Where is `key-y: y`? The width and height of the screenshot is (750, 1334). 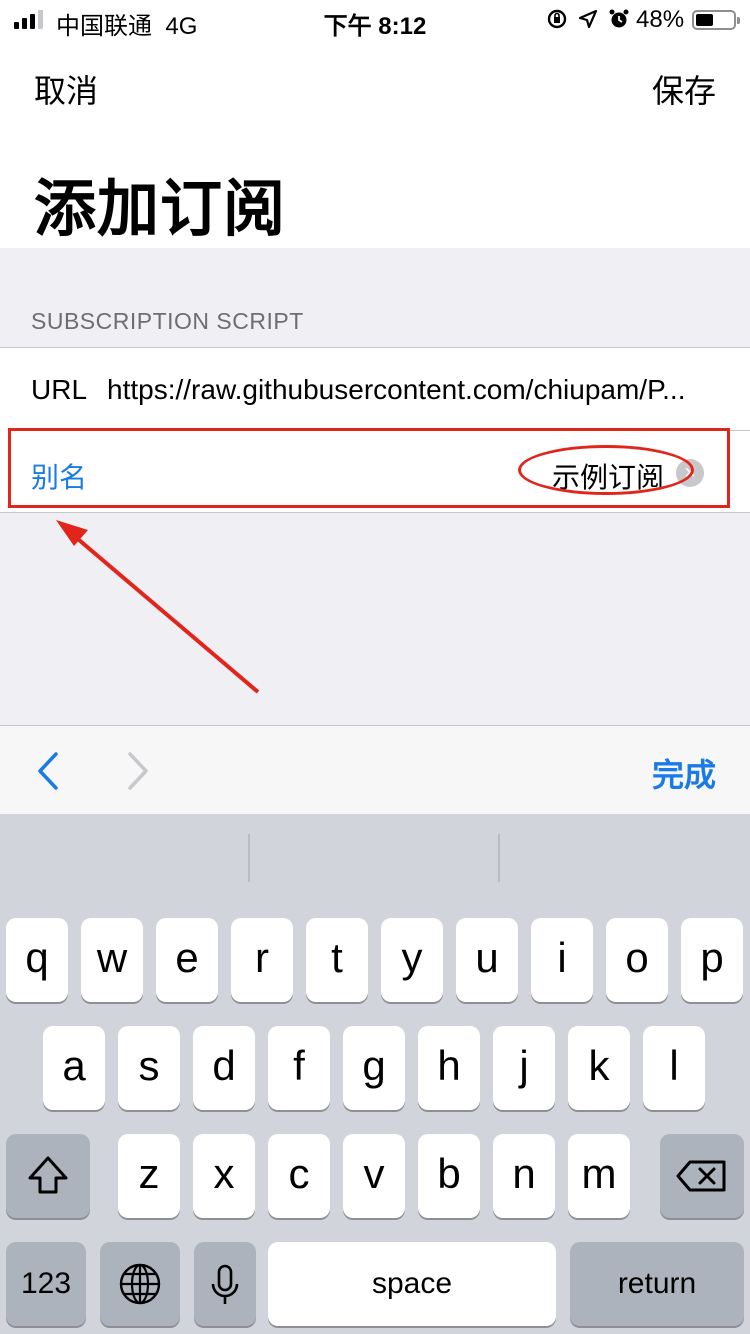 key-y: y is located at coordinates (412, 960).